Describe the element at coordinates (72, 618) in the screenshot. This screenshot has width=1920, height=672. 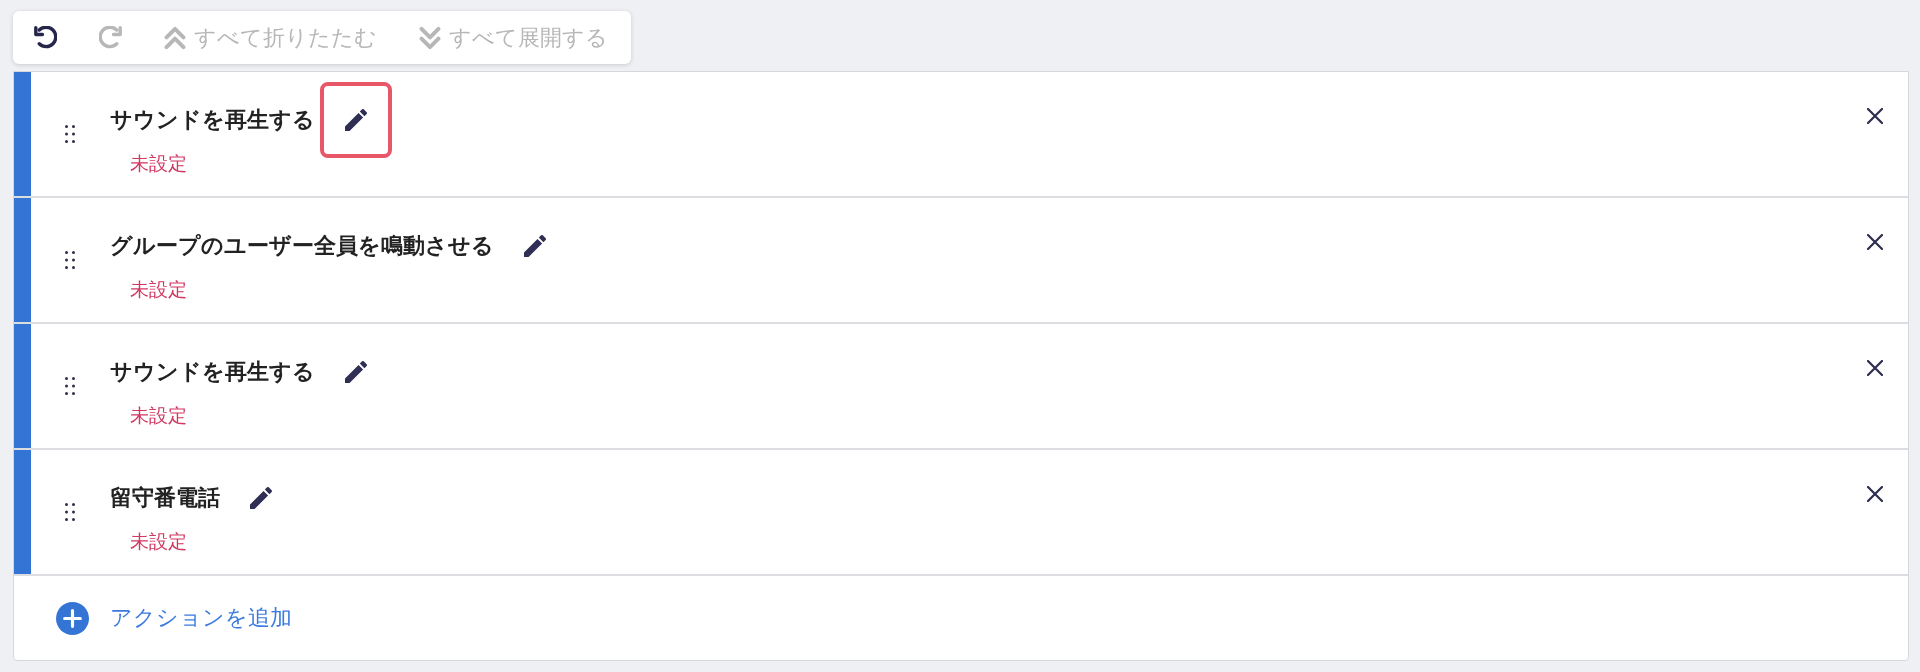
I see `plus-icon` at that location.